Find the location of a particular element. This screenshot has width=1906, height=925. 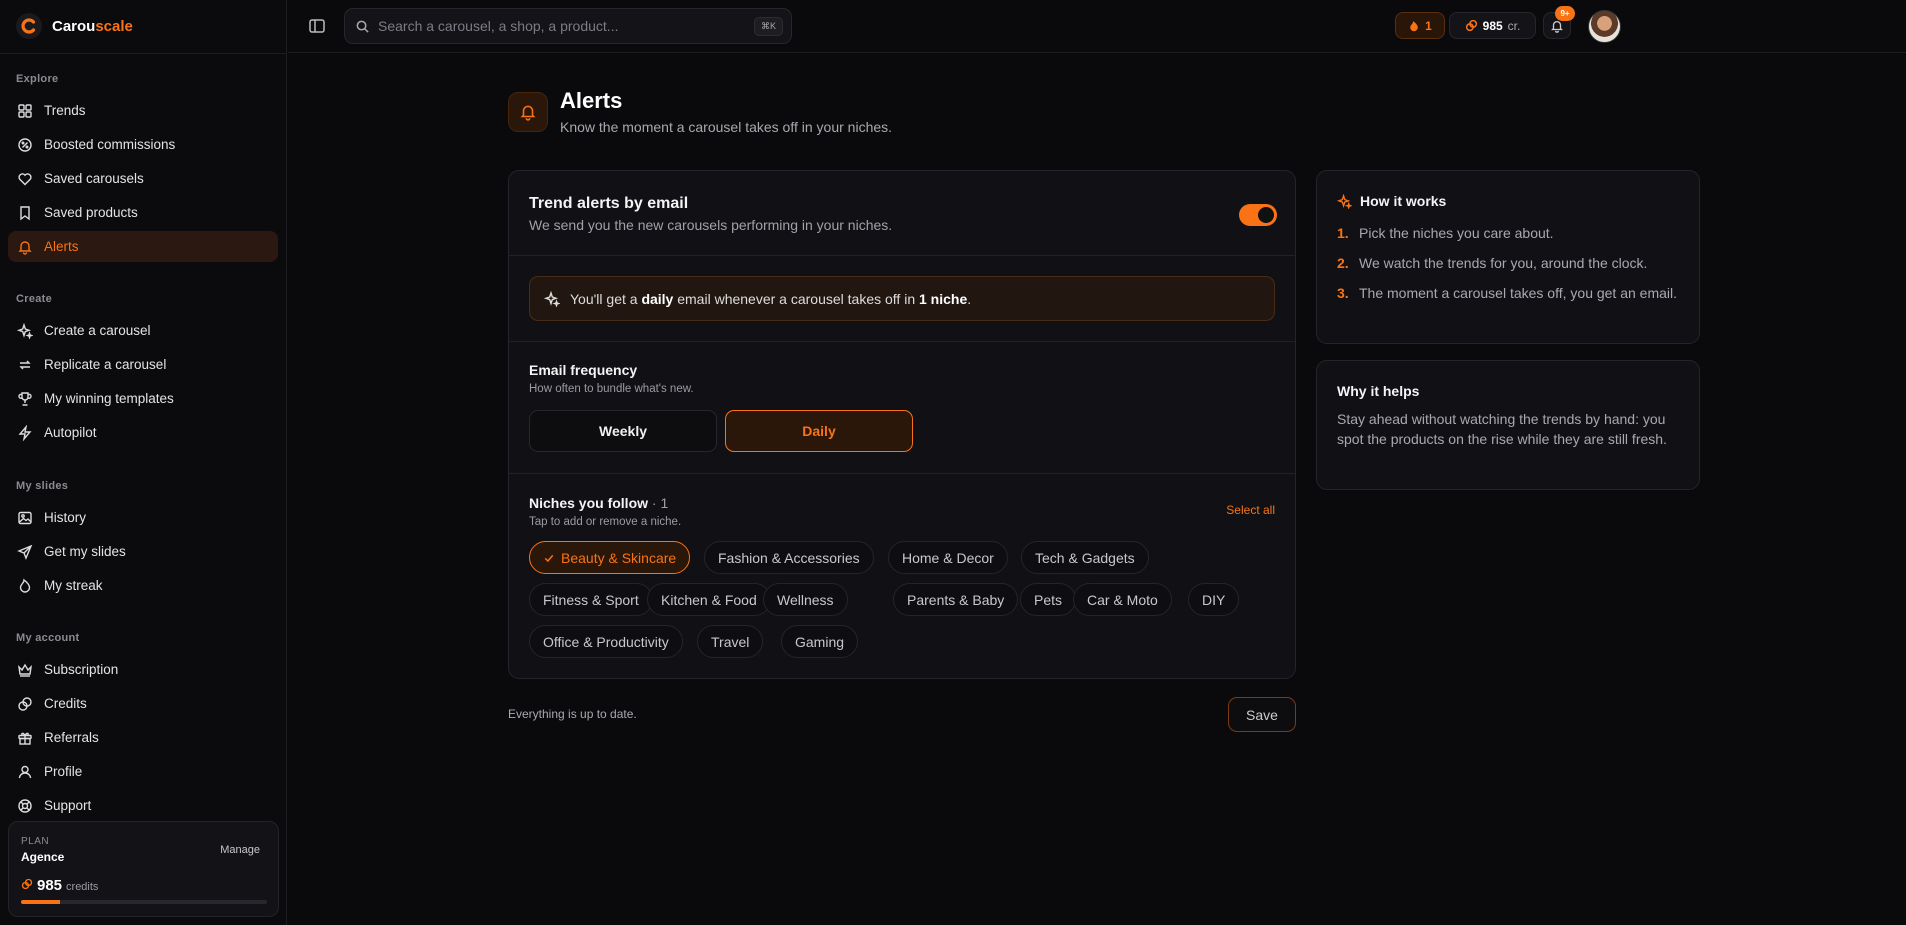

sidebar-item-get-my-slides: Get my slides is located at coordinates (143, 551).